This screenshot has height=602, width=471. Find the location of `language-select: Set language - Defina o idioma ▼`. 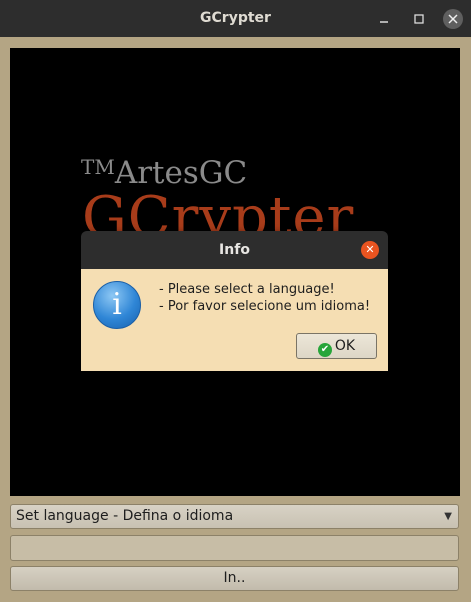

language-select: Set language - Defina o idioma ▼ is located at coordinates (234, 516).